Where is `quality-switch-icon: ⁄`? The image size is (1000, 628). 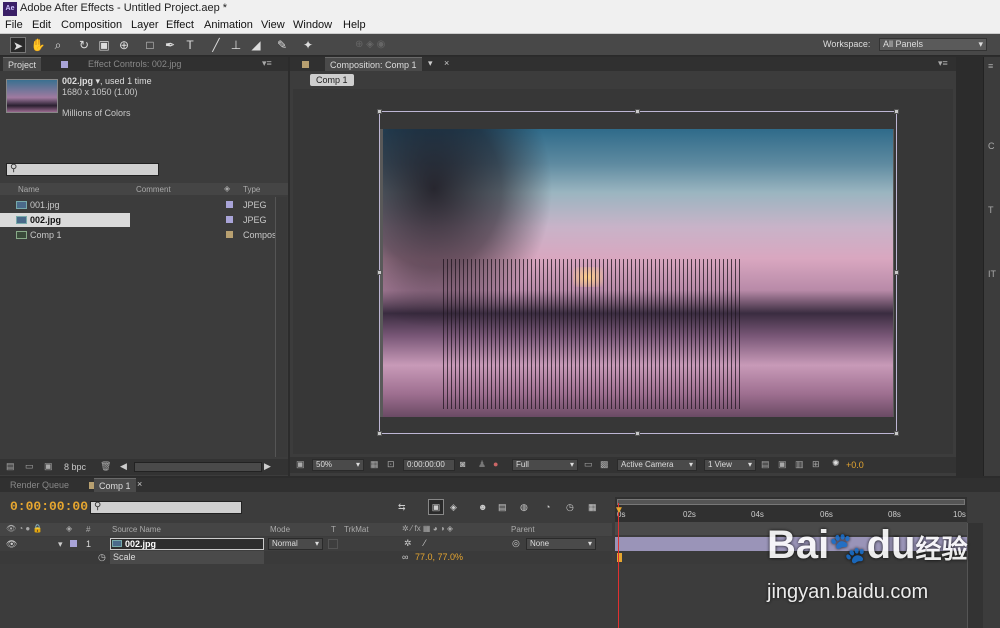
quality-switch-icon: ⁄ is located at coordinates (425, 543).